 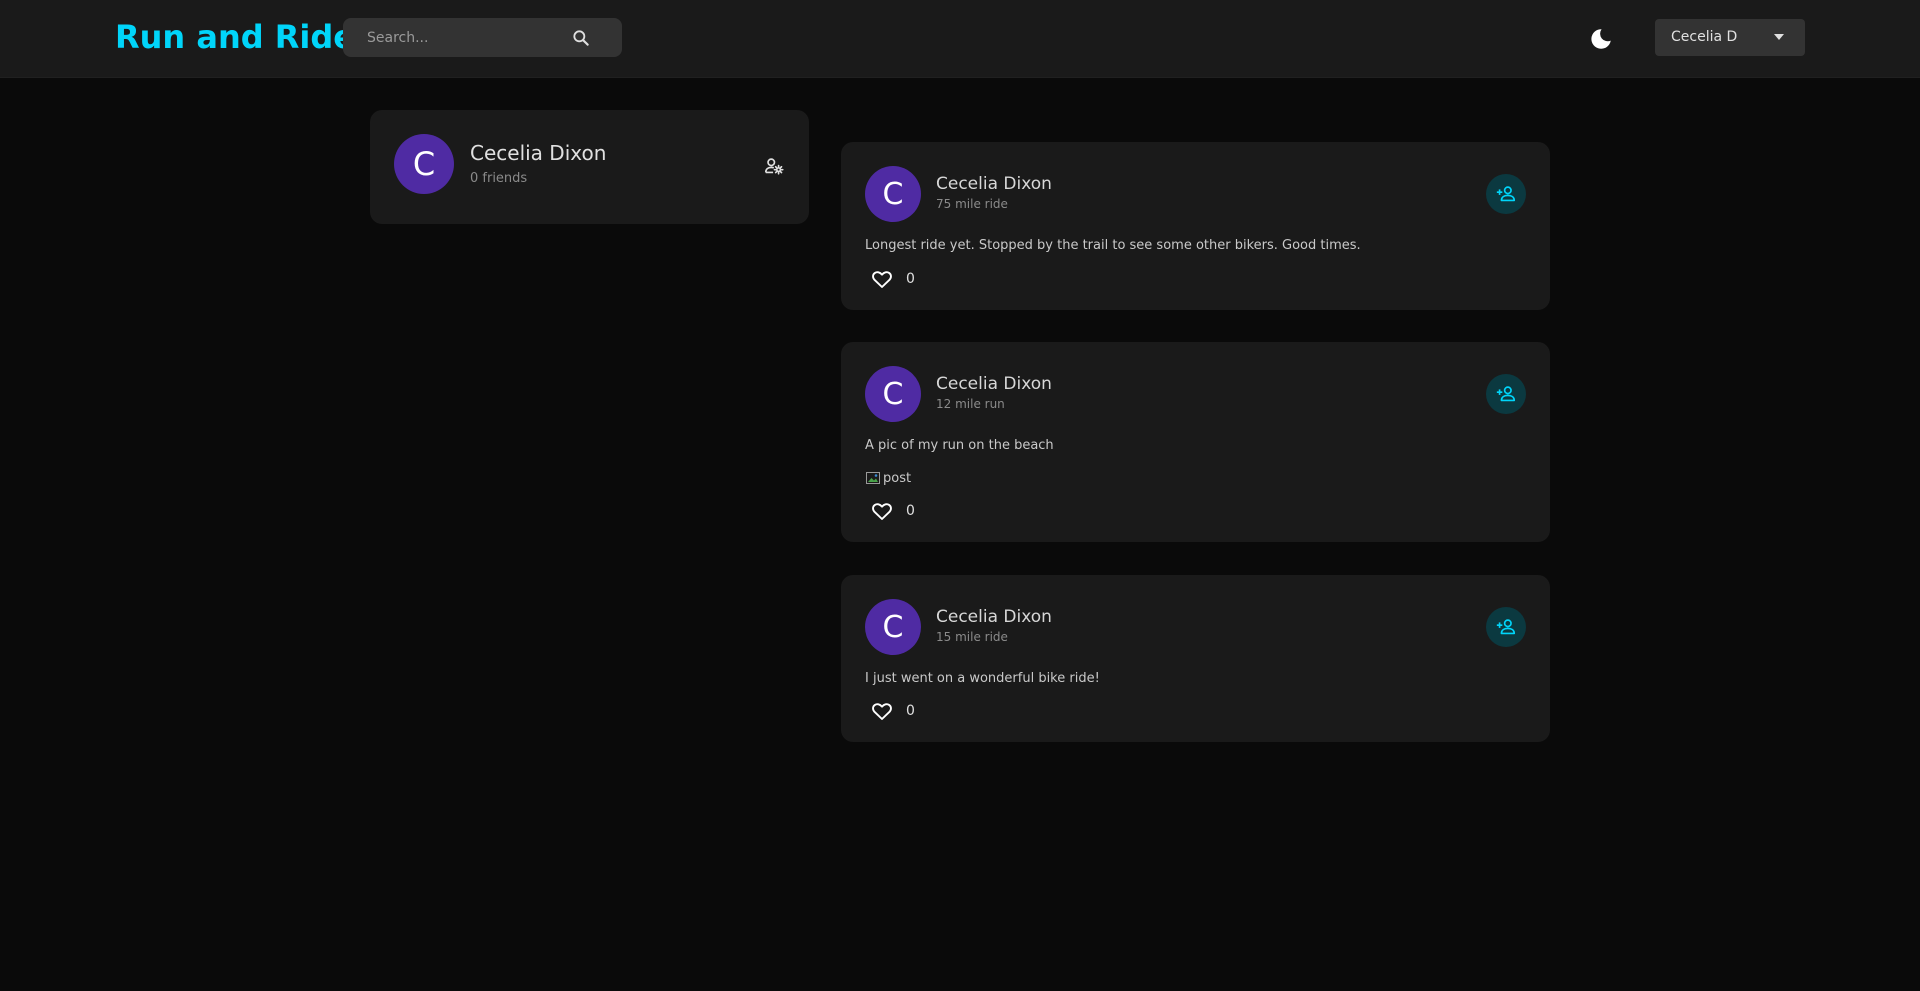 What do you see at coordinates (235, 37) in the screenshot?
I see `app-logo: Run and Ride` at bounding box center [235, 37].